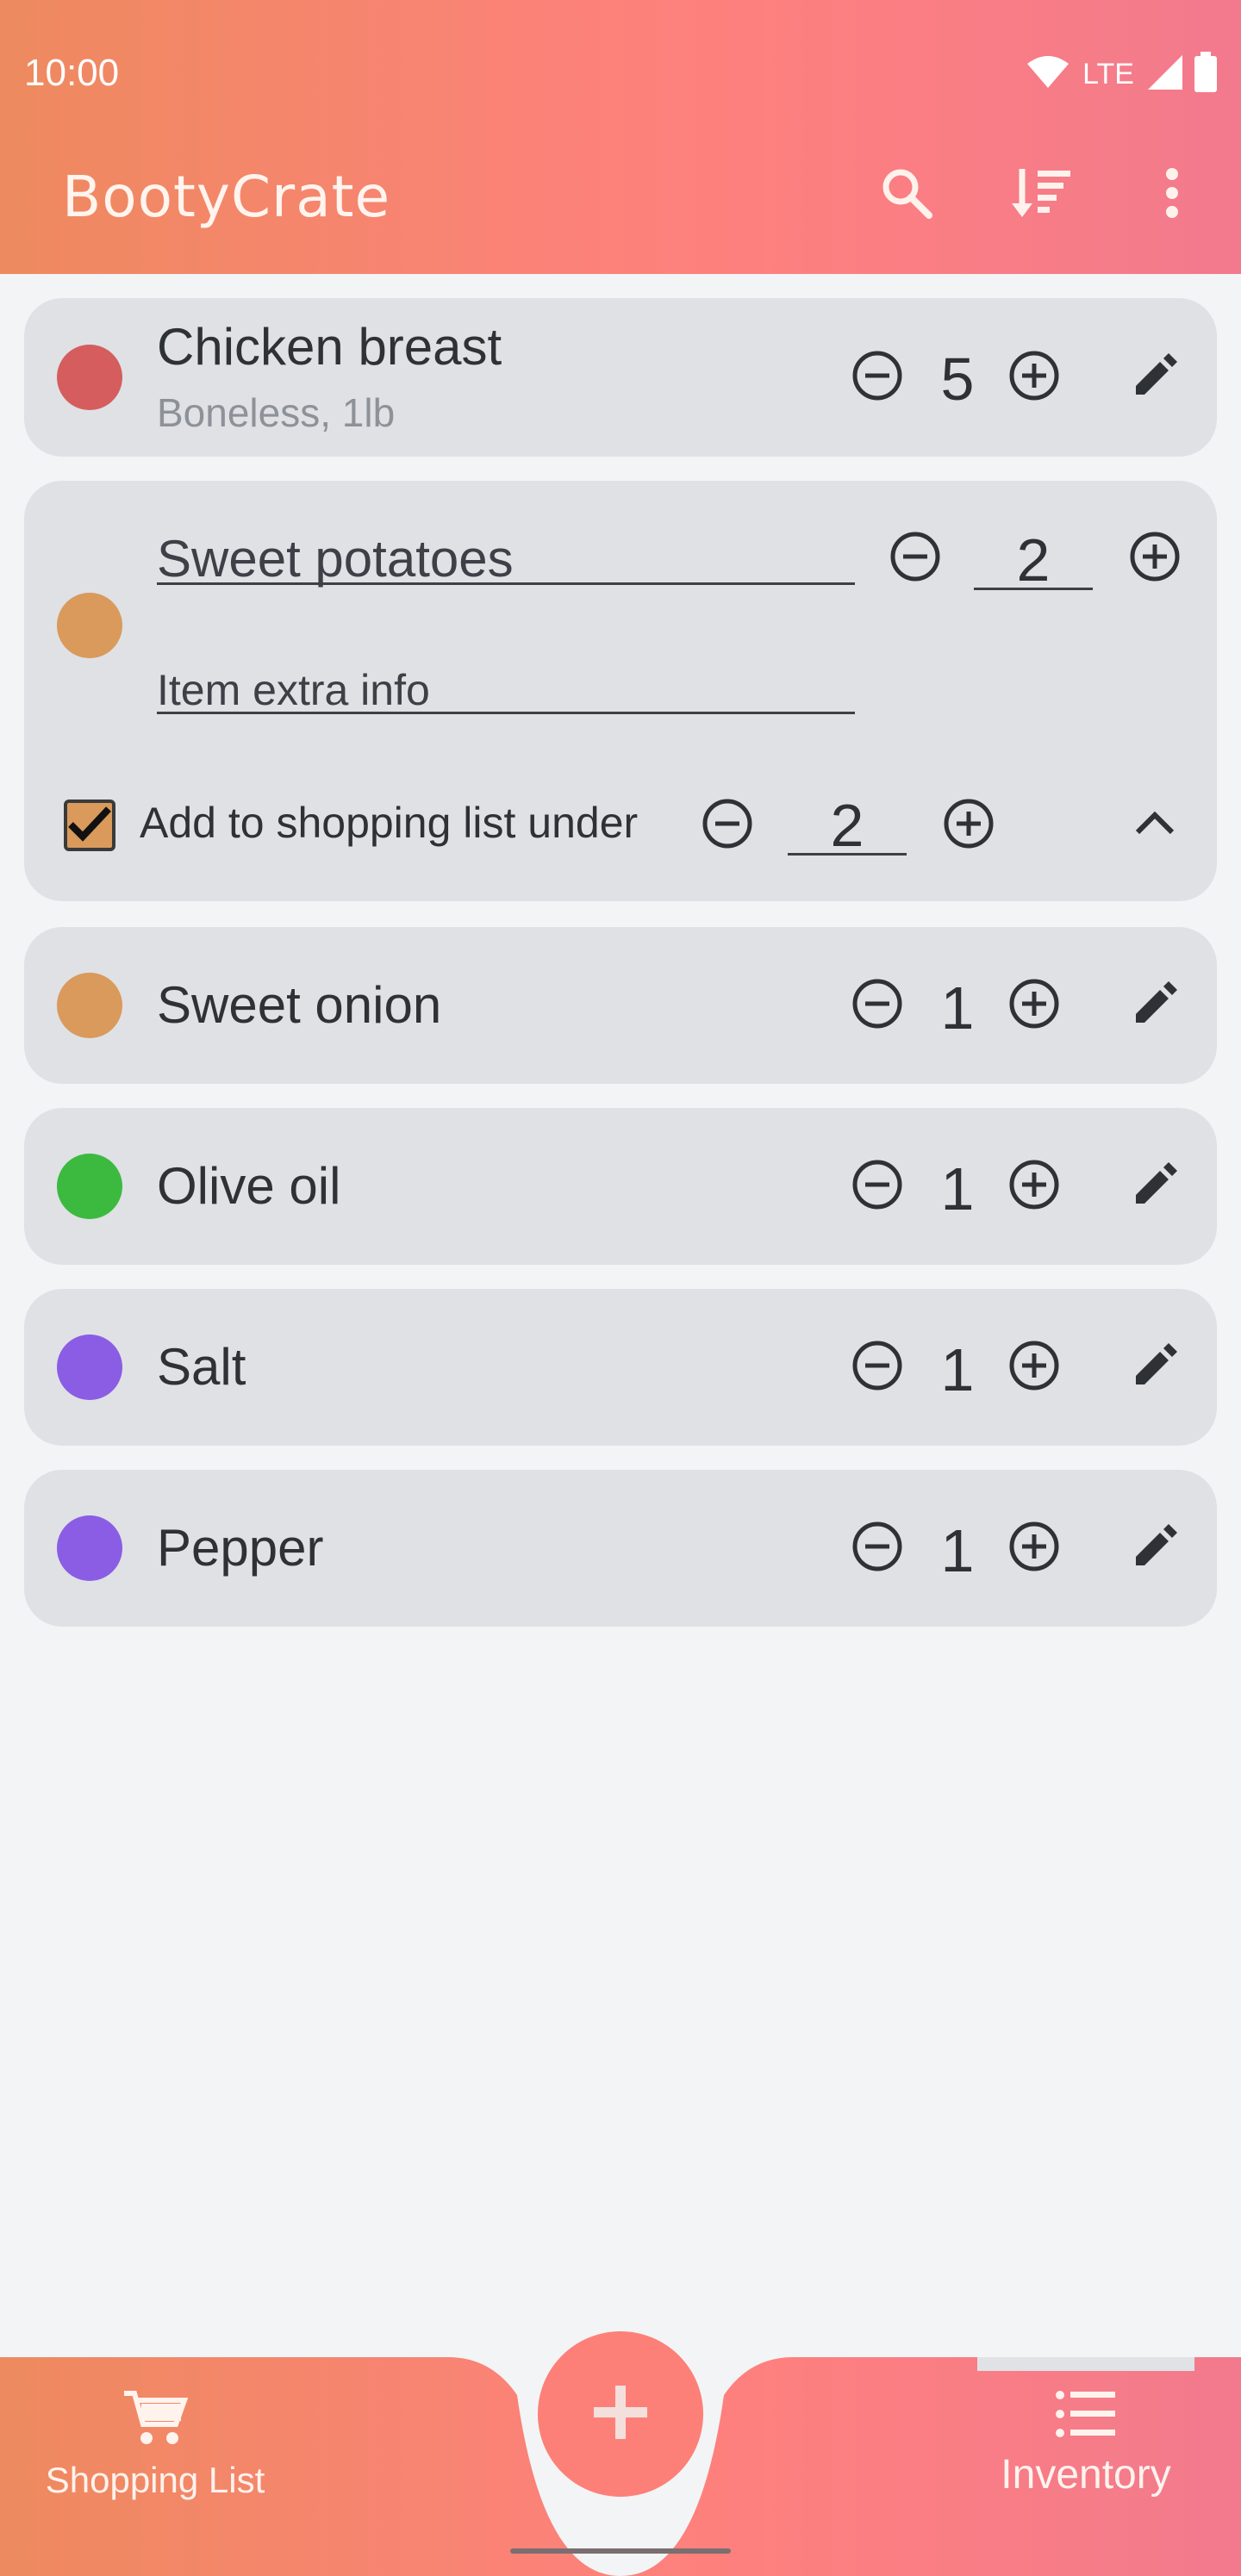 Image resolution: width=1241 pixels, height=2576 pixels. I want to click on nav-inventory: Inventory, so click(1086, 2466).